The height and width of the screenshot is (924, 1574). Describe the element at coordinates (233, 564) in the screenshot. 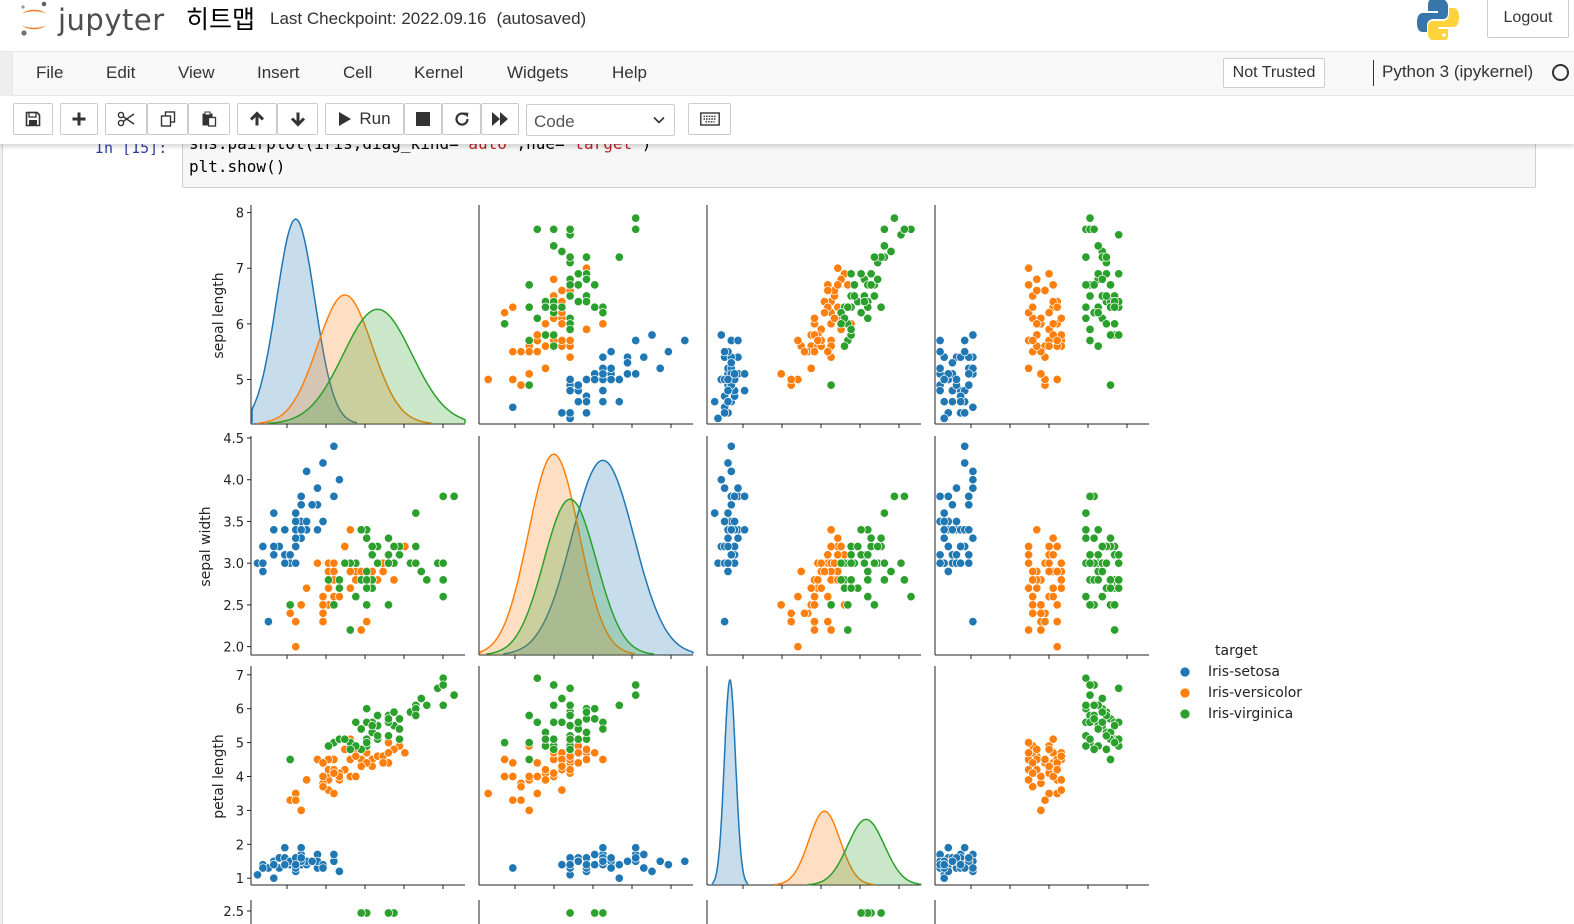

I see `y-tick-label: 3.0` at that location.